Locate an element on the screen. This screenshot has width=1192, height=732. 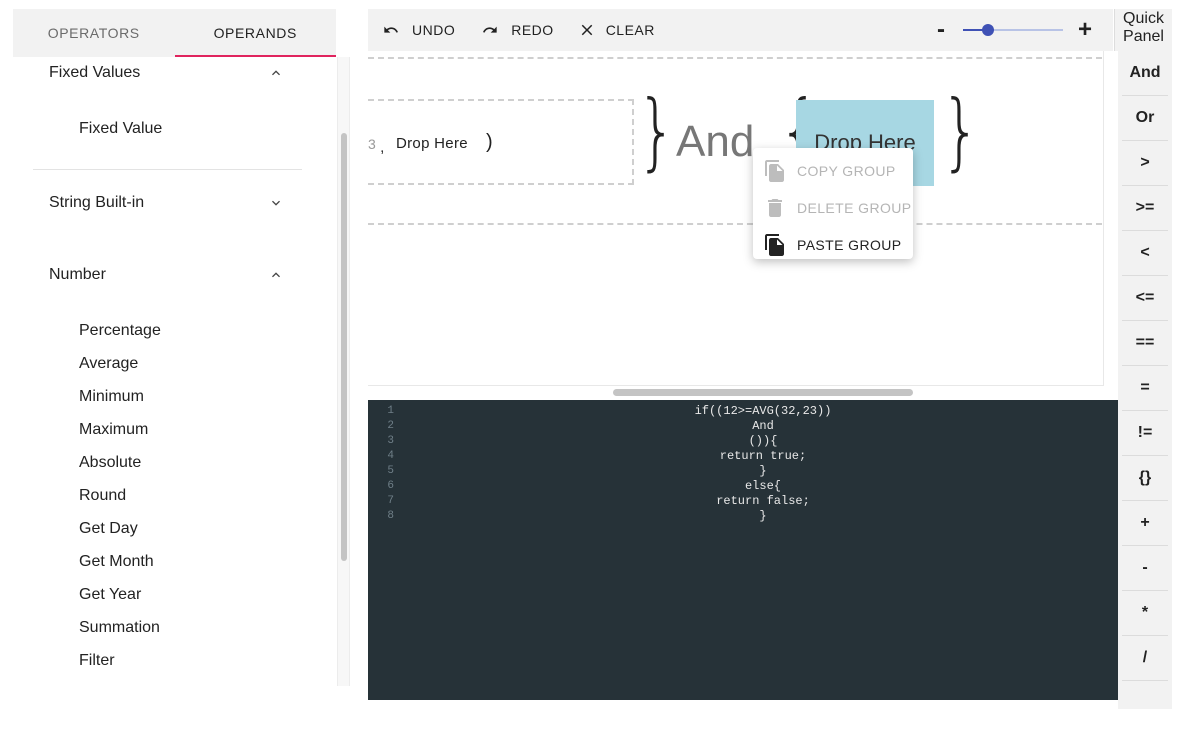
chevron-down-icon is located at coordinates (276, 203).